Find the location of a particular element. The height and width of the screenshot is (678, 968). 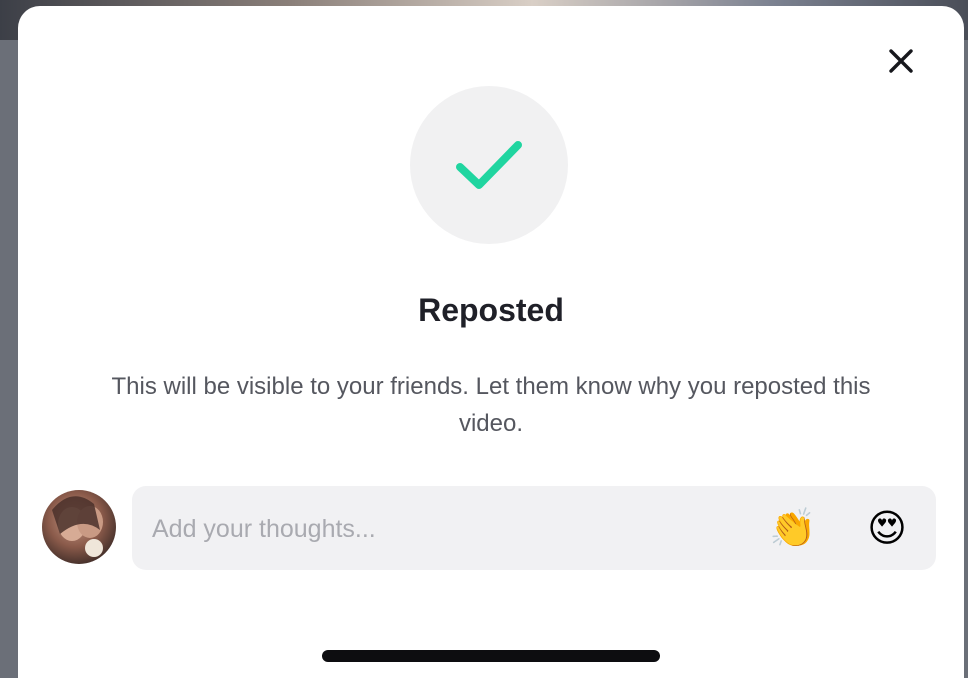

avatar-image is located at coordinates (77, 526).